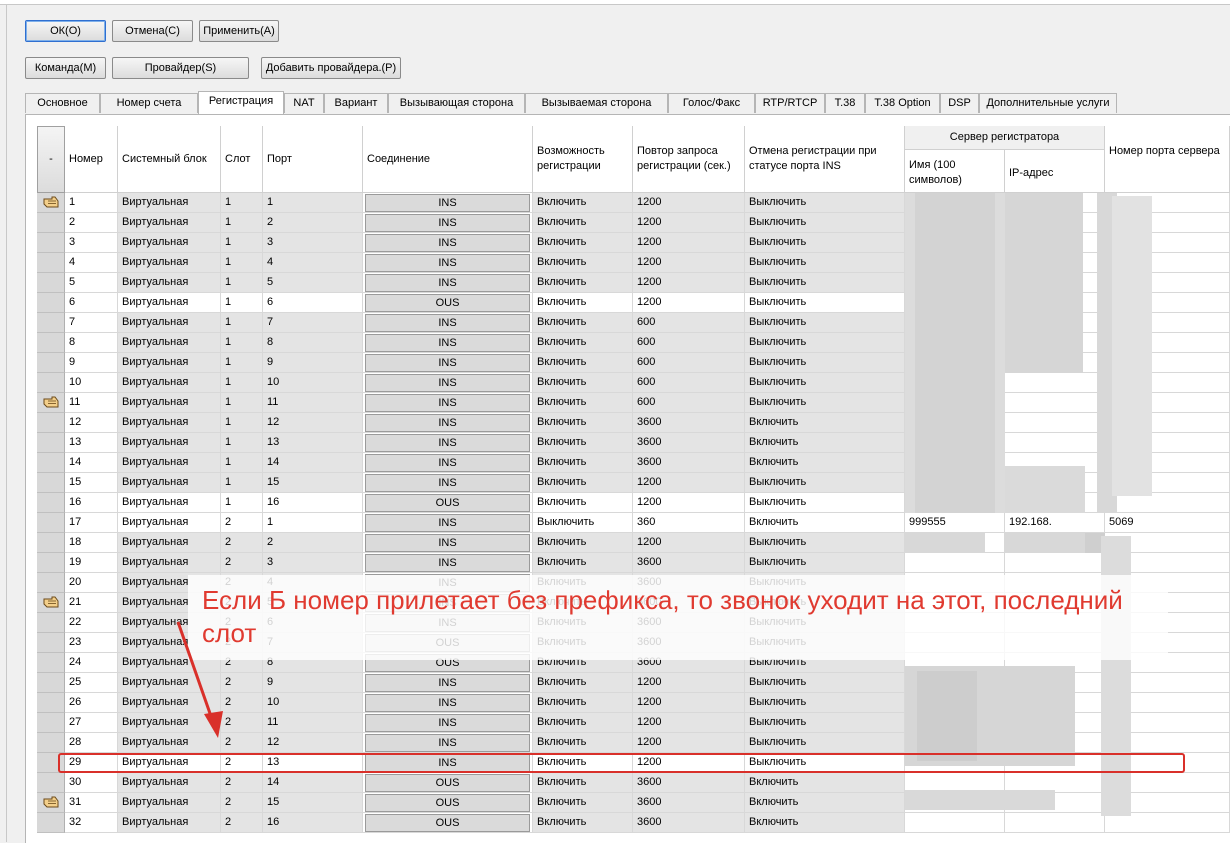 This screenshot has height=843, width=1230. What do you see at coordinates (91, 443) in the screenshot?
I see `cell-number: 13` at bounding box center [91, 443].